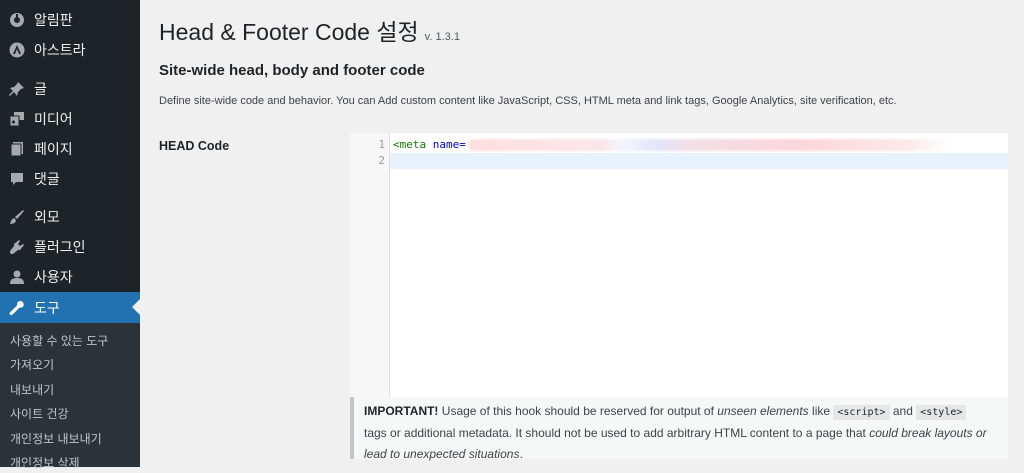 This screenshot has width=1024, height=473. I want to click on submenu-item-available-tools: 사용할 수 있는 도구, so click(59, 341).